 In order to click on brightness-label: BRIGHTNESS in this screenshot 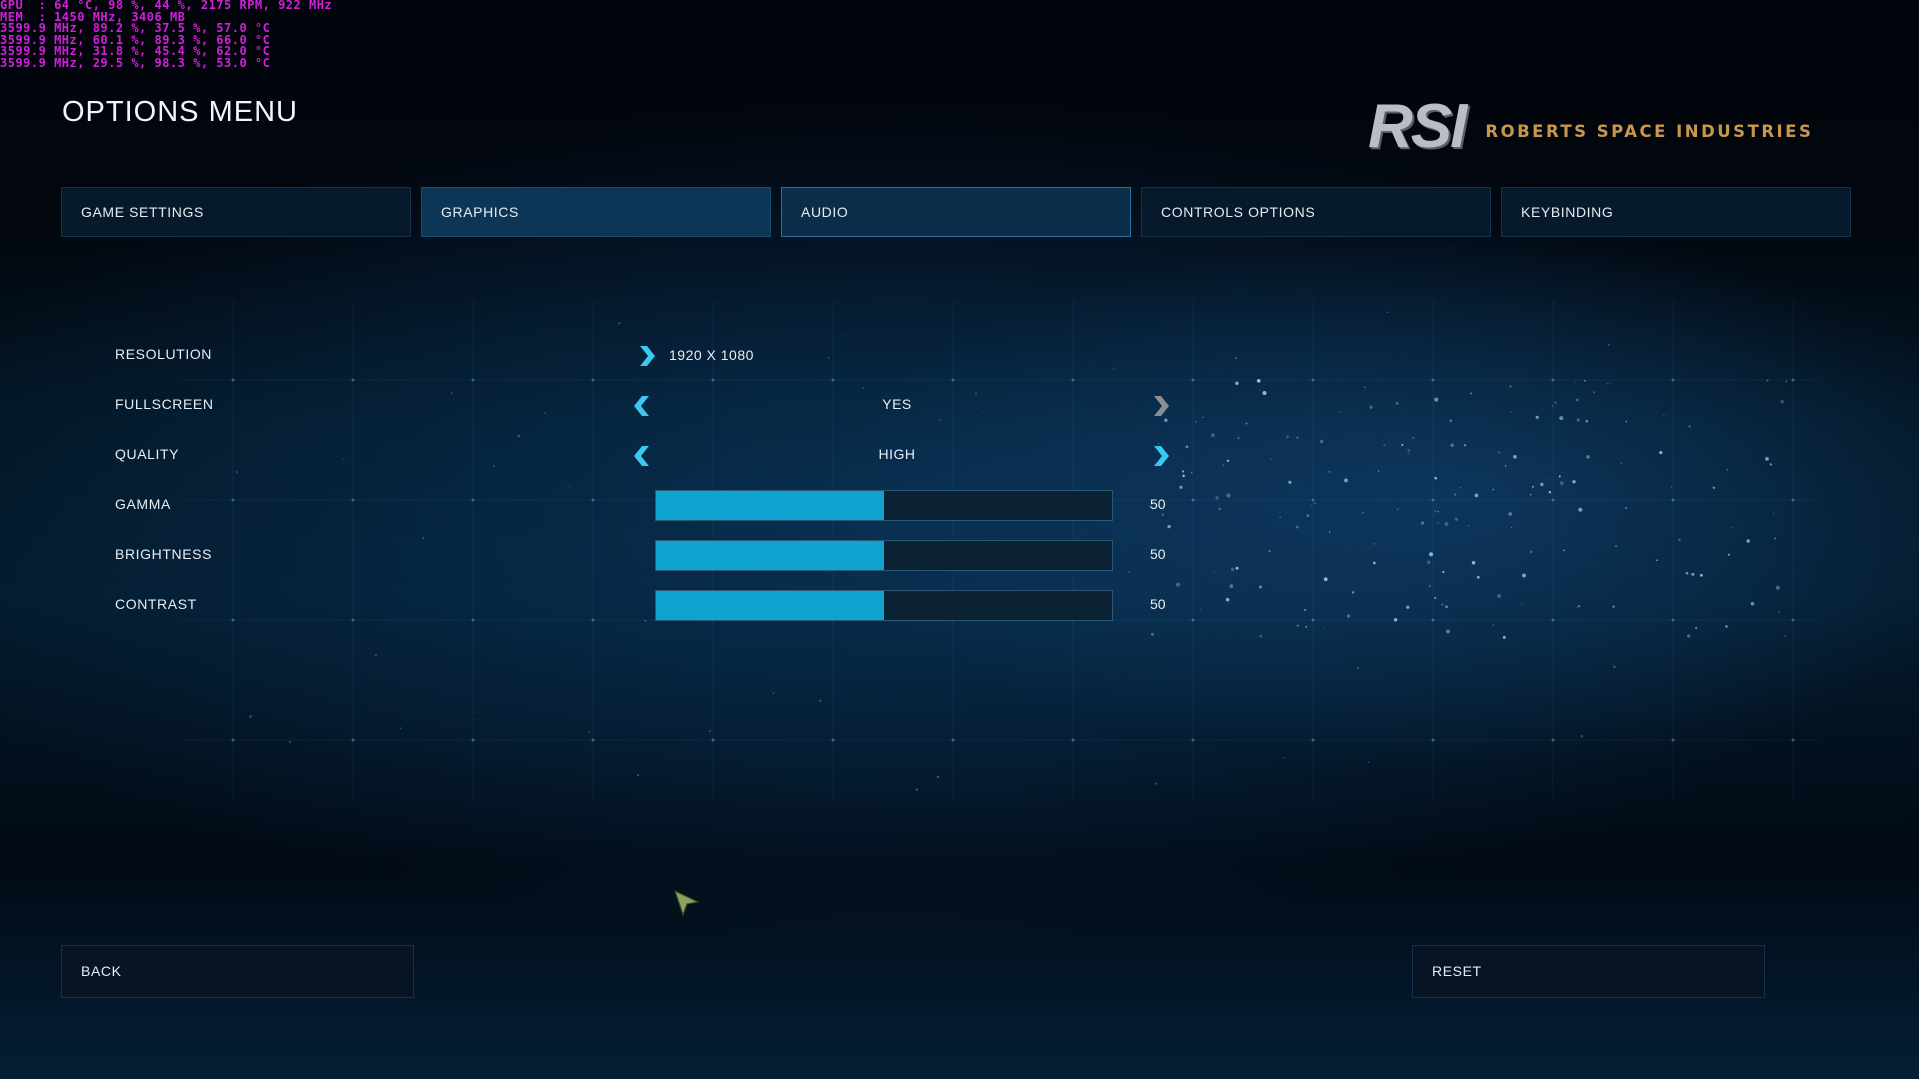, I will do `click(164, 554)`.